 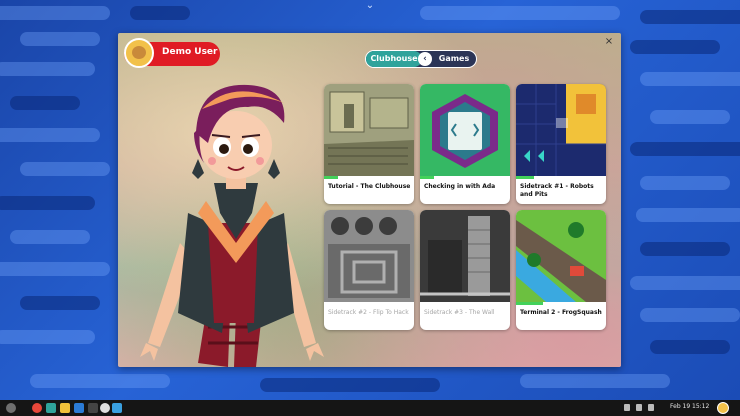 I want to click on files-icon, so click(x=65, y=408).